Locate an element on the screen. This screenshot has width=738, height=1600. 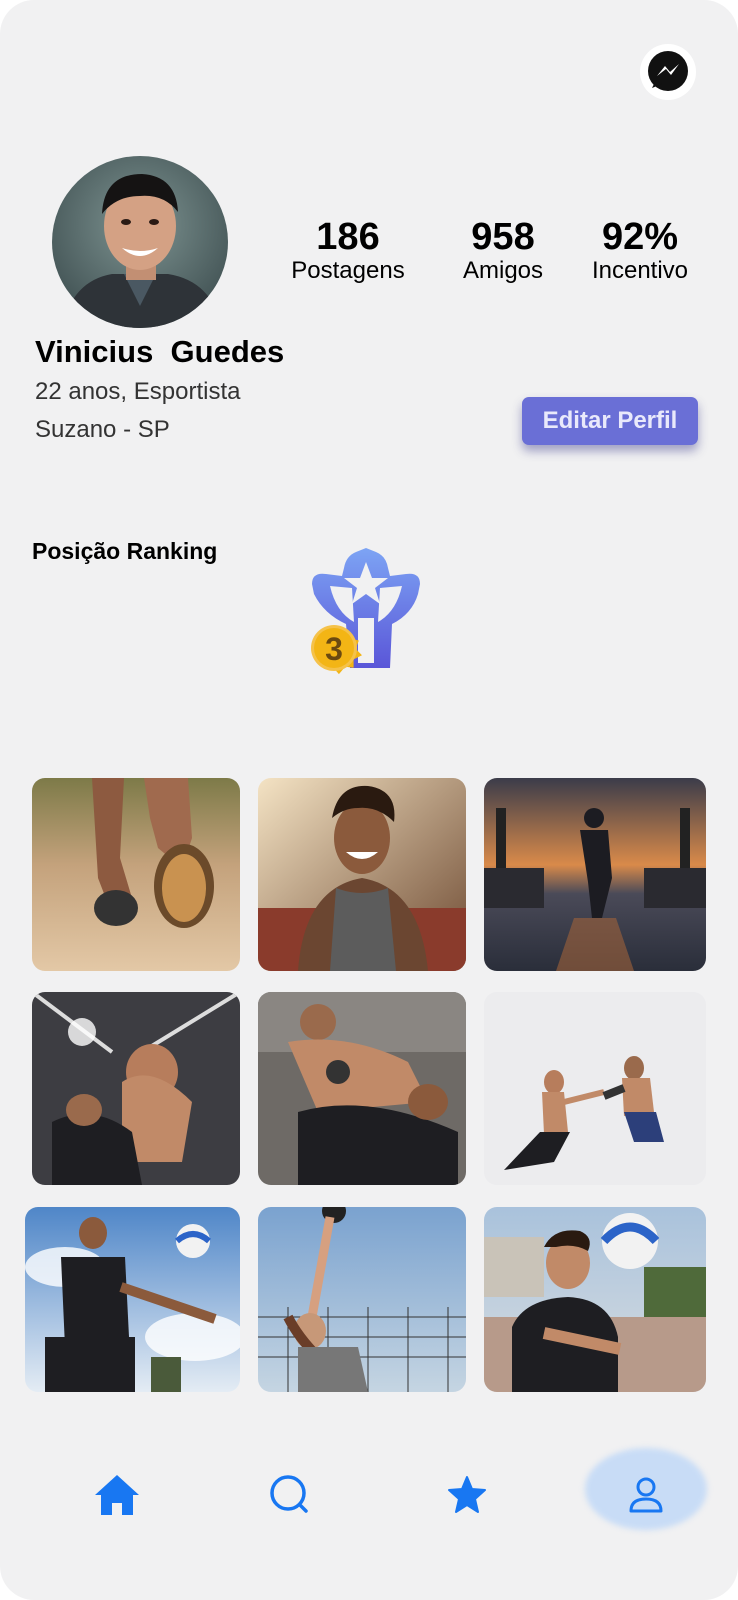
post-running-shoes is located at coordinates (136, 874).